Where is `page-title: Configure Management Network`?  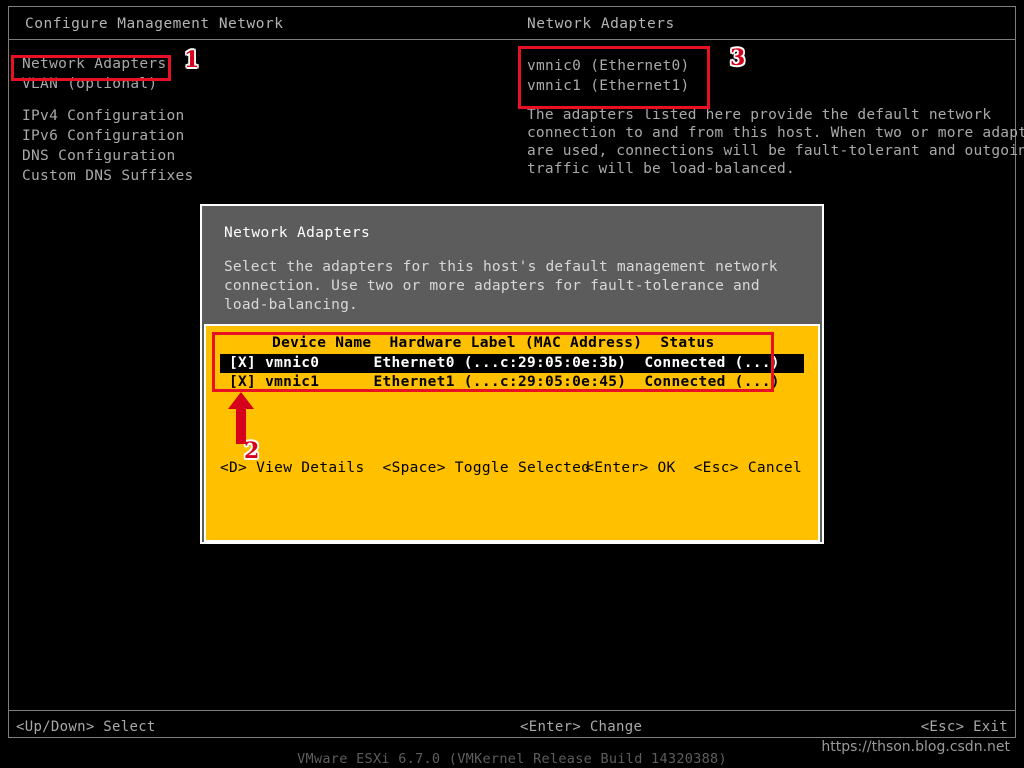 page-title: Configure Management Network is located at coordinates (154, 24).